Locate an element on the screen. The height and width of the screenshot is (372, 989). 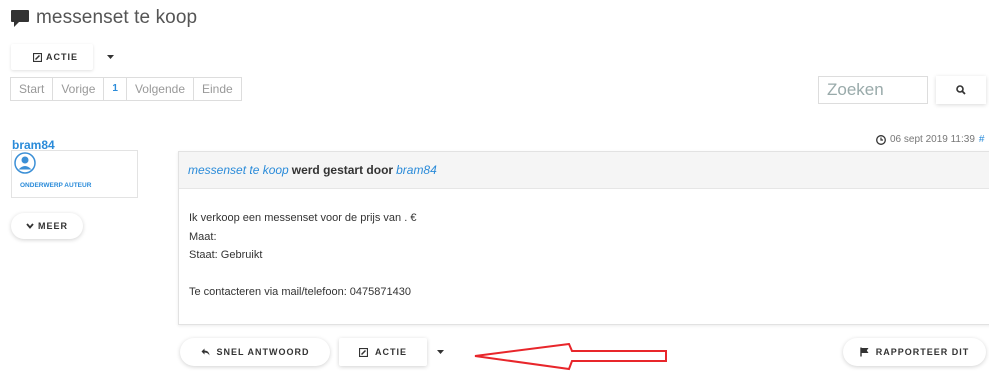
page-header: messenset te koop is located at coordinates (103, 18).